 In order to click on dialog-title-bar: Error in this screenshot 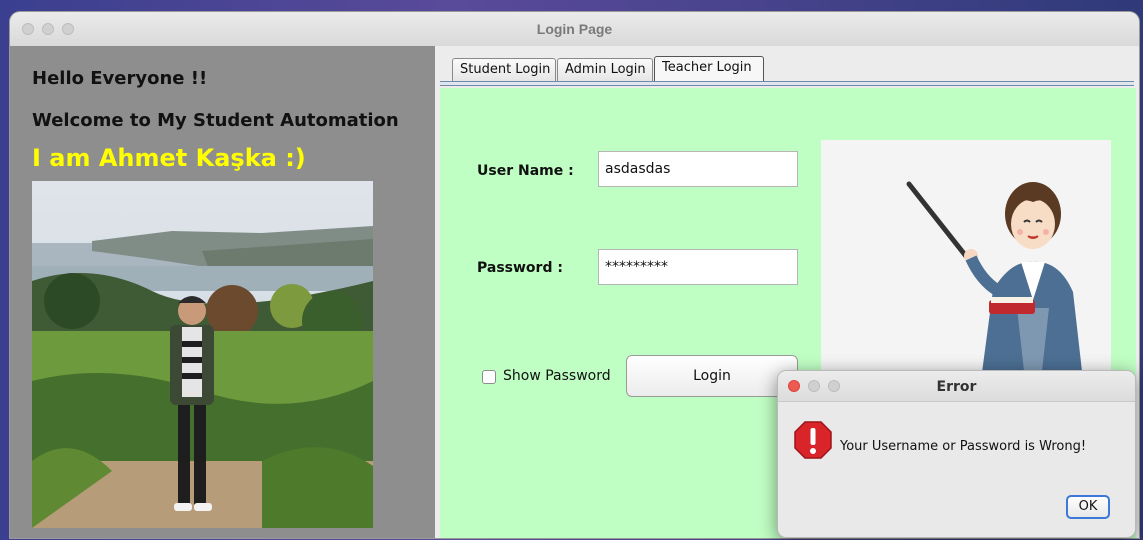, I will do `click(956, 386)`.